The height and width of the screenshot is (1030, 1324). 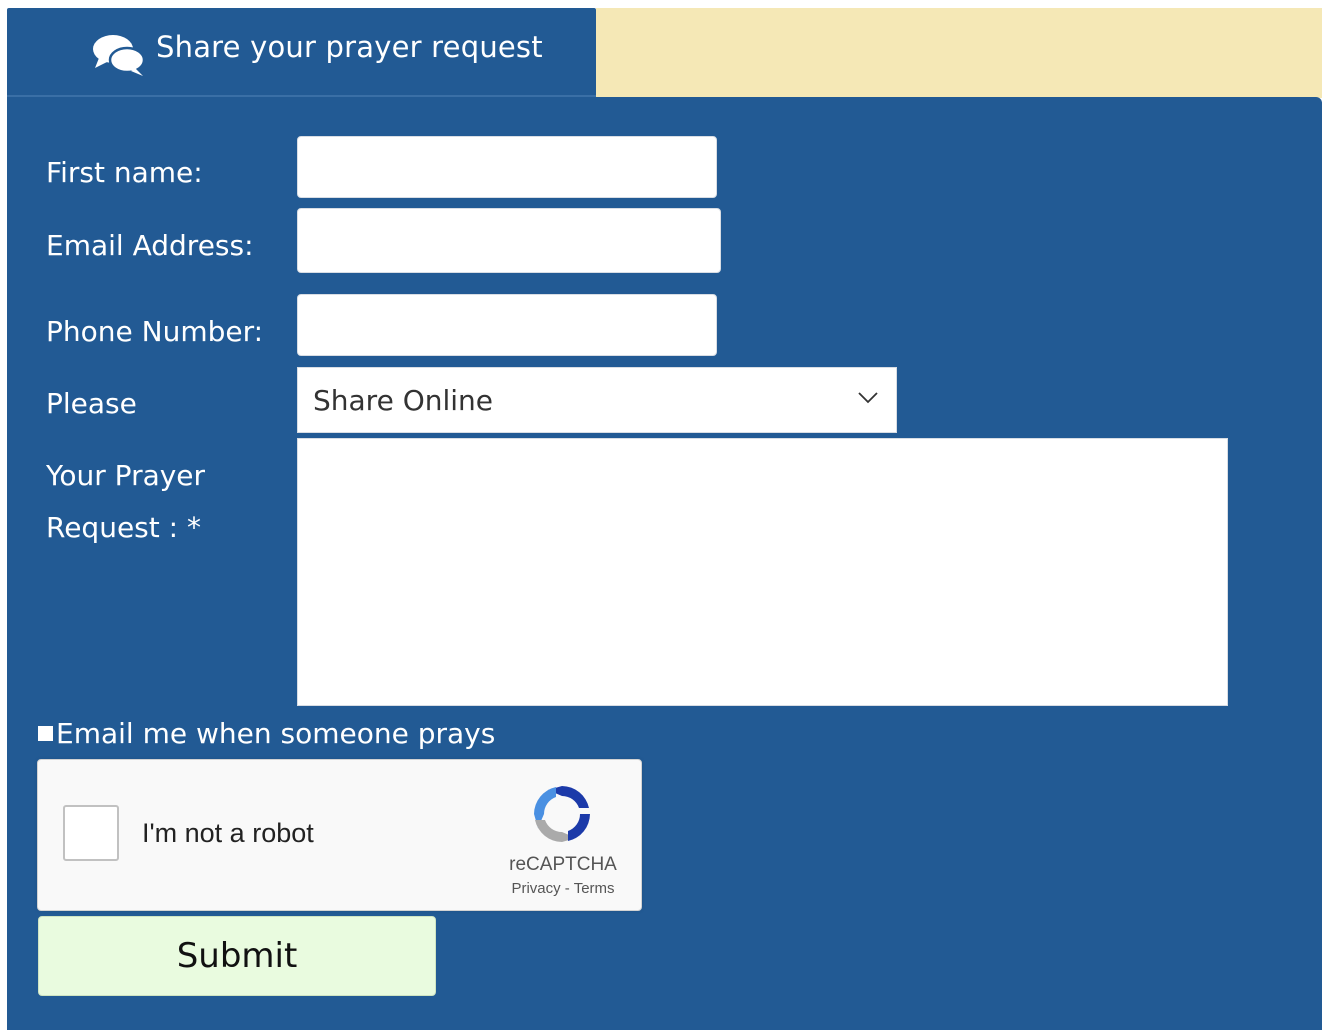 What do you see at coordinates (403, 400) in the screenshot?
I see `share-option-value: Share Online` at bounding box center [403, 400].